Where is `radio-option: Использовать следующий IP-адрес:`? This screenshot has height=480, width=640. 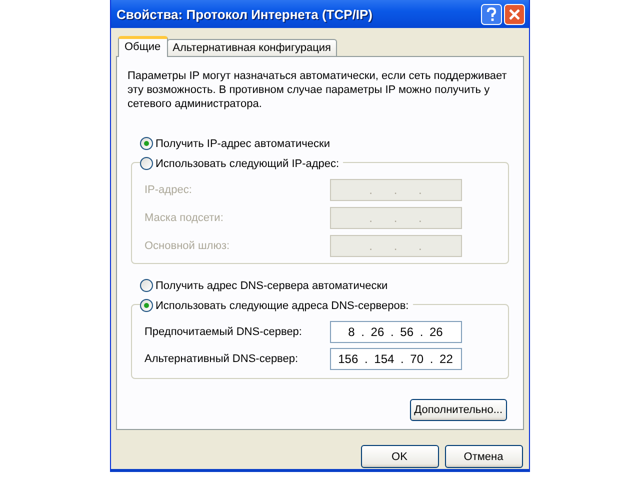
radio-option: Использовать следующий IP-адрес: is located at coordinates (242, 163).